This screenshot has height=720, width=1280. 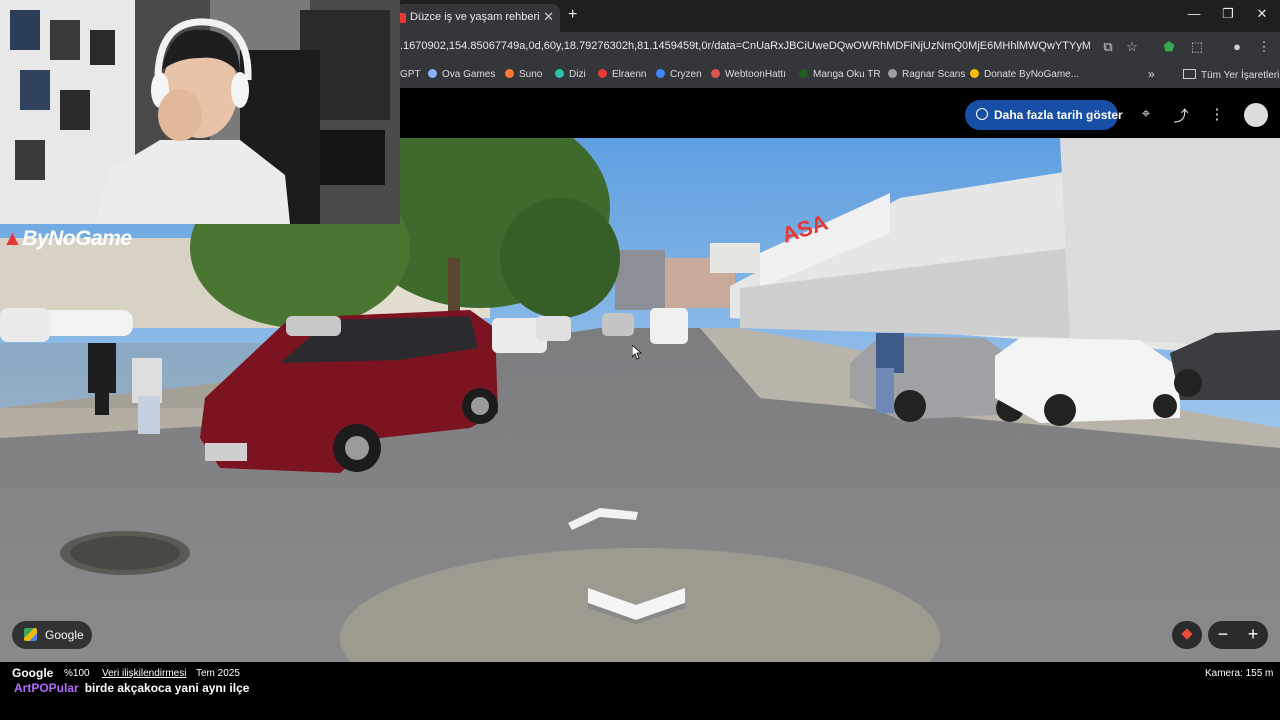 I want to click on bookmark-manga-oku: Manga Oku TR, so click(x=840, y=74).